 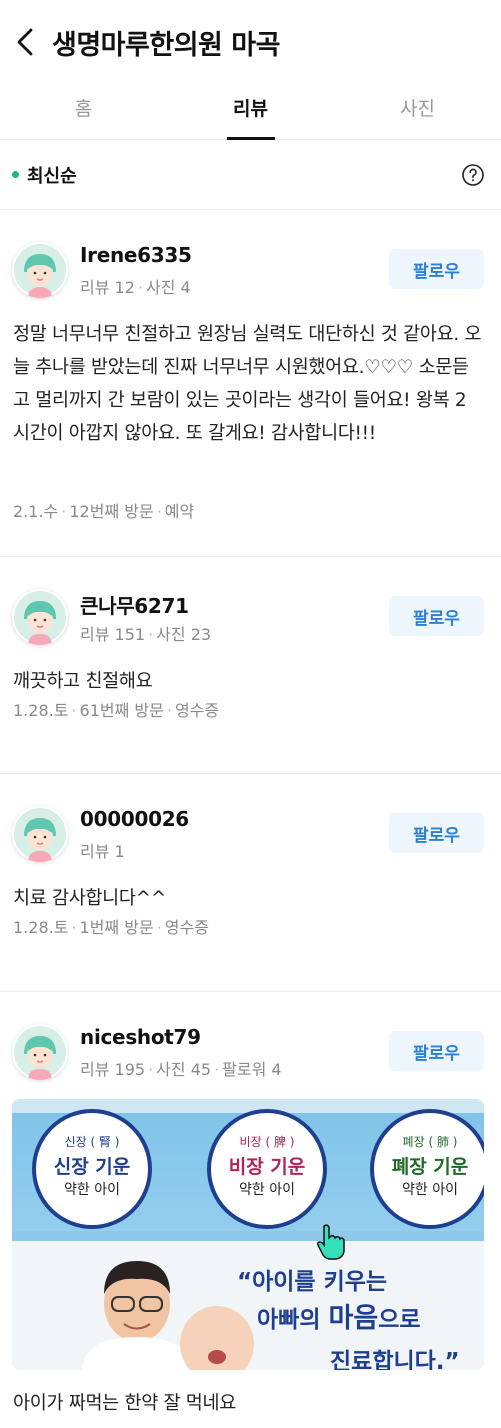 What do you see at coordinates (252, 1069) in the screenshot?
I see `follower-count: 팔로워 4` at bounding box center [252, 1069].